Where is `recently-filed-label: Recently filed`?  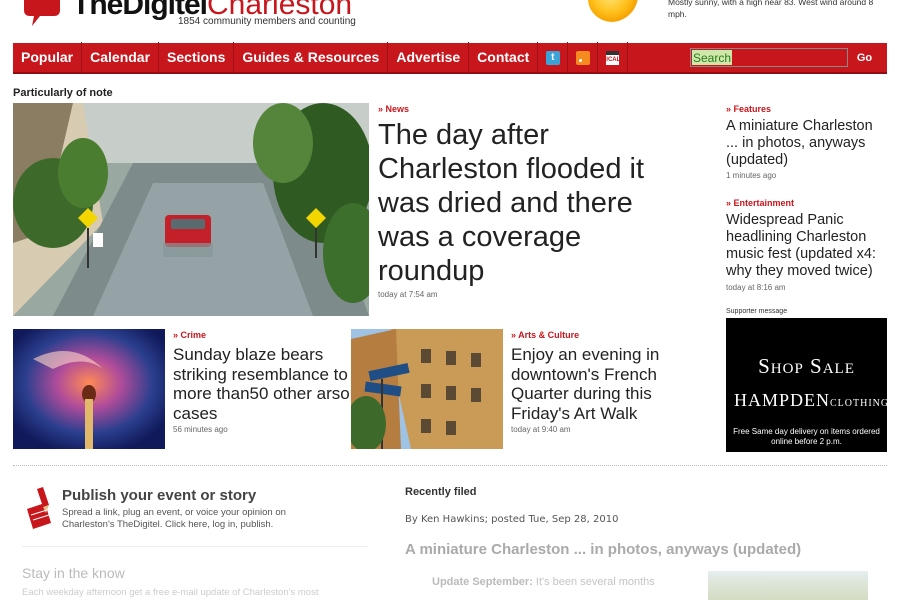 recently-filed-label: Recently filed is located at coordinates (441, 492).